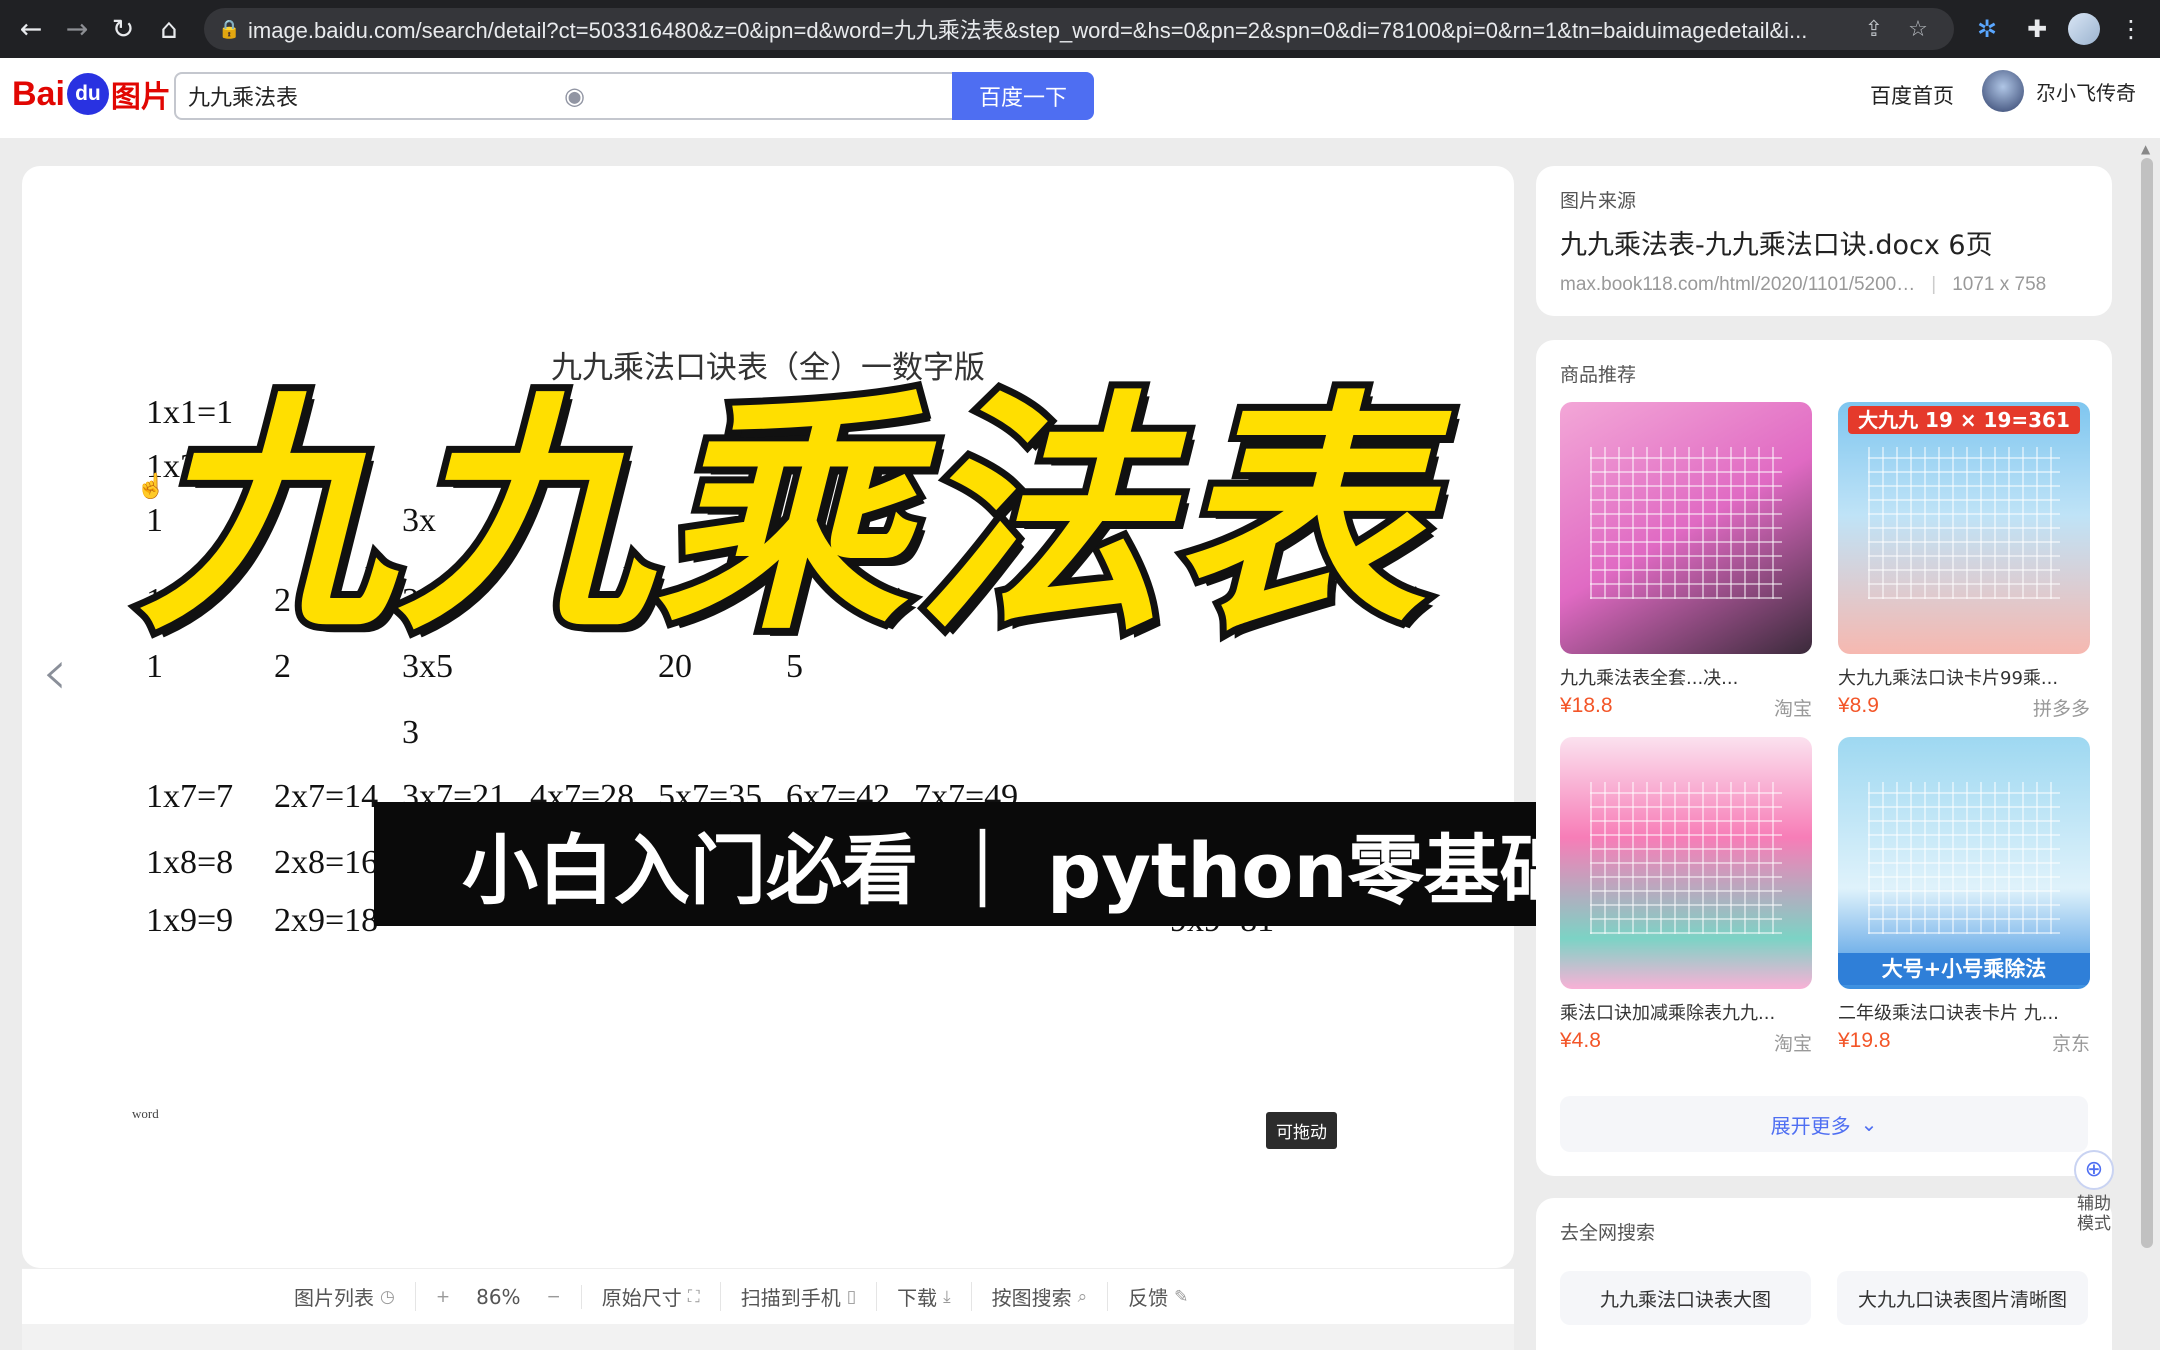  What do you see at coordinates (2094, 1170) in the screenshot?
I see `accessibility-icon: ⊕` at bounding box center [2094, 1170].